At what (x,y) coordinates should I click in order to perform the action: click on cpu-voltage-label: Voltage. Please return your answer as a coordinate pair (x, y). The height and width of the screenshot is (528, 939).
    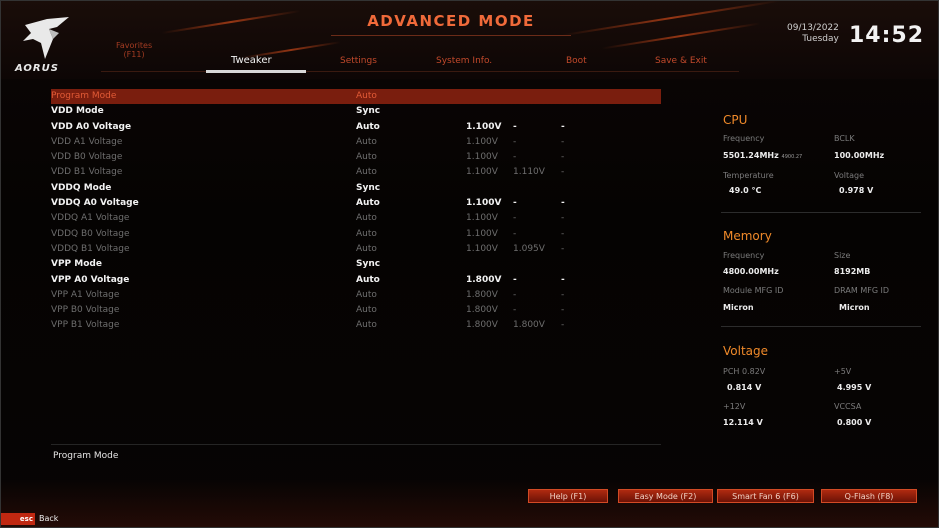
    Looking at the image, I should click on (849, 175).